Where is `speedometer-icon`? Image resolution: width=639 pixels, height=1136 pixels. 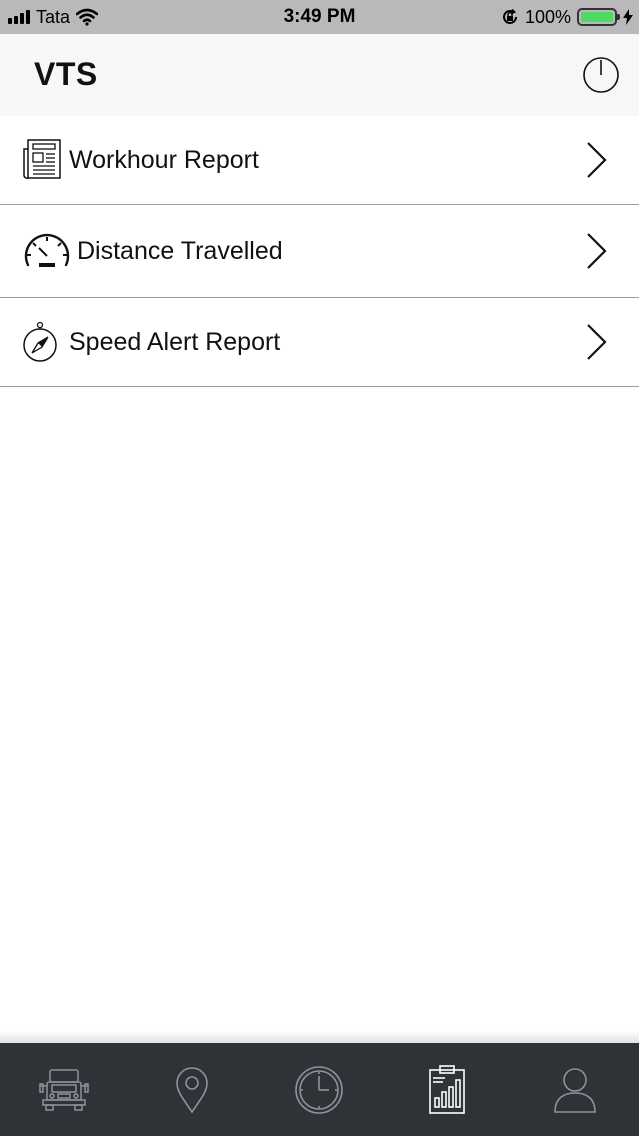
speedometer-icon is located at coordinates (47, 251).